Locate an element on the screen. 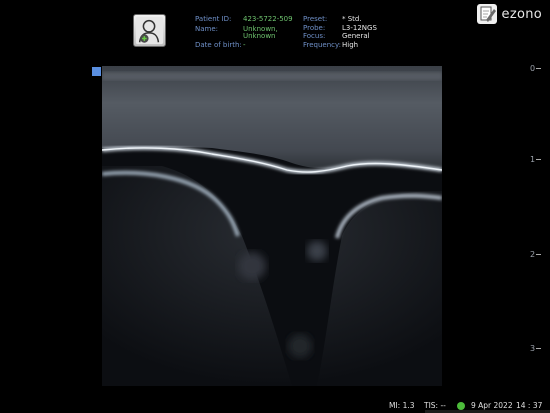 The image size is (550, 413). depth-tick-2: 2 is located at coordinates (540, 255).